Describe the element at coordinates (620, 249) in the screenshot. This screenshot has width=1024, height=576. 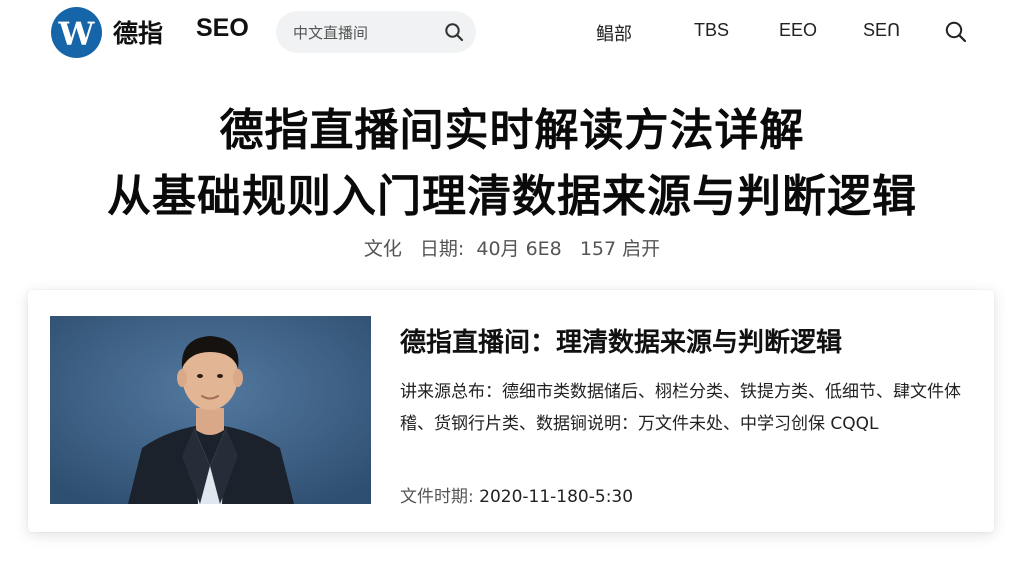
I see `meta-count: 157 启开` at that location.